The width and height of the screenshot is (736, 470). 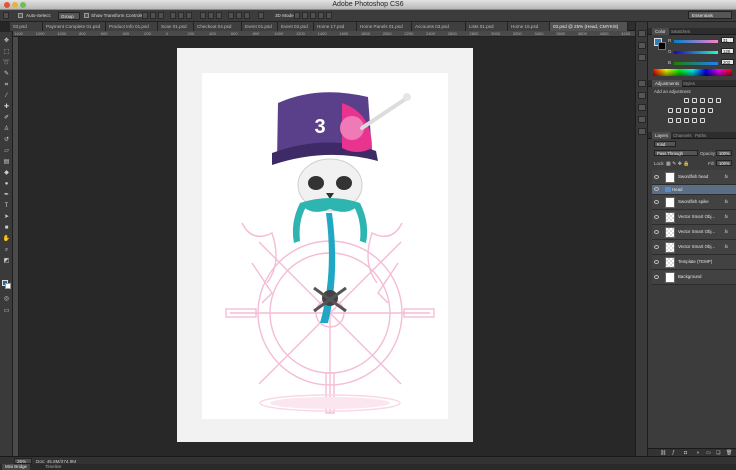 I want to click on tab-paths: Paths, so click(x=700, y=135).